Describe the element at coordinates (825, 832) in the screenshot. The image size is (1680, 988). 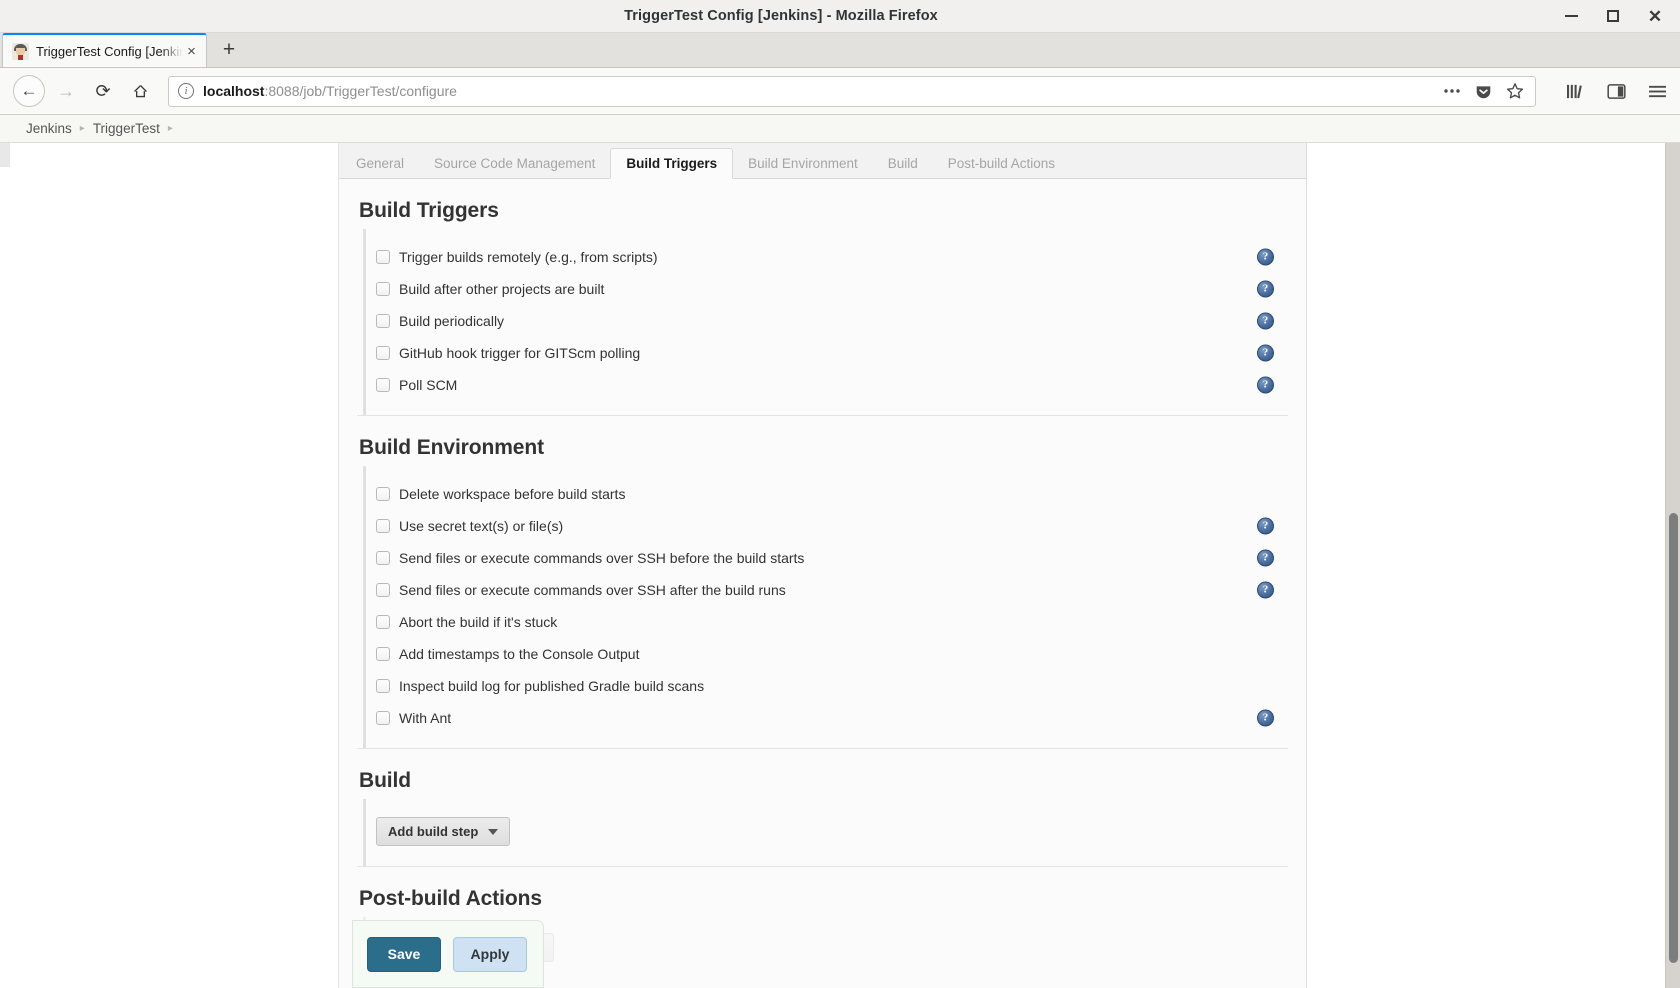
I see `build-steps-area: Add build step` at that location.